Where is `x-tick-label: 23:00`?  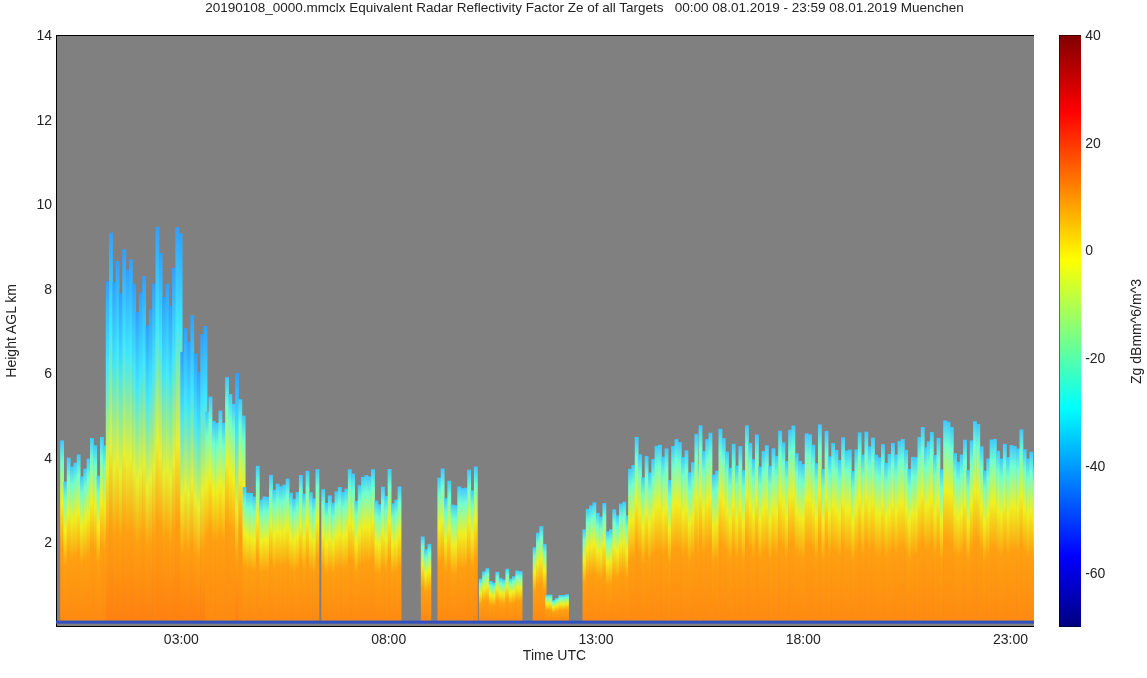
x-tick-label: 23:00 is located at coordinates (1011, 639).